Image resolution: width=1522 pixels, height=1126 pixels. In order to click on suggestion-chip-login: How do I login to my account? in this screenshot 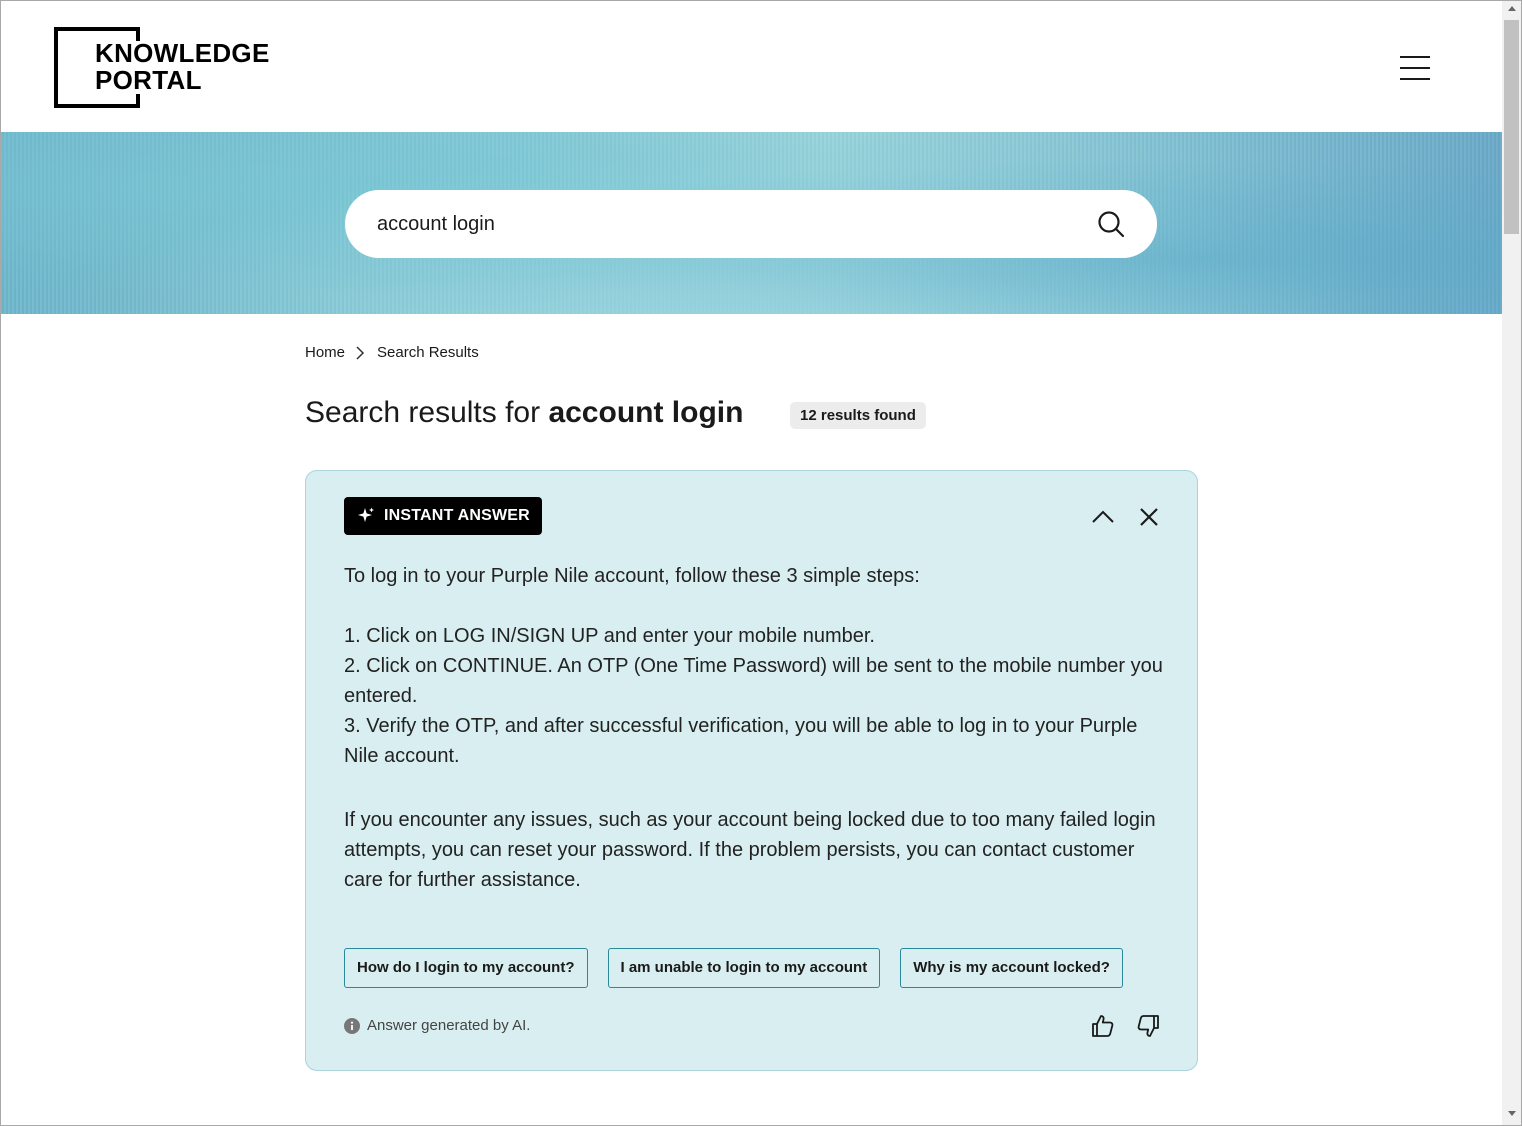, I will do `click(466, 968)`.